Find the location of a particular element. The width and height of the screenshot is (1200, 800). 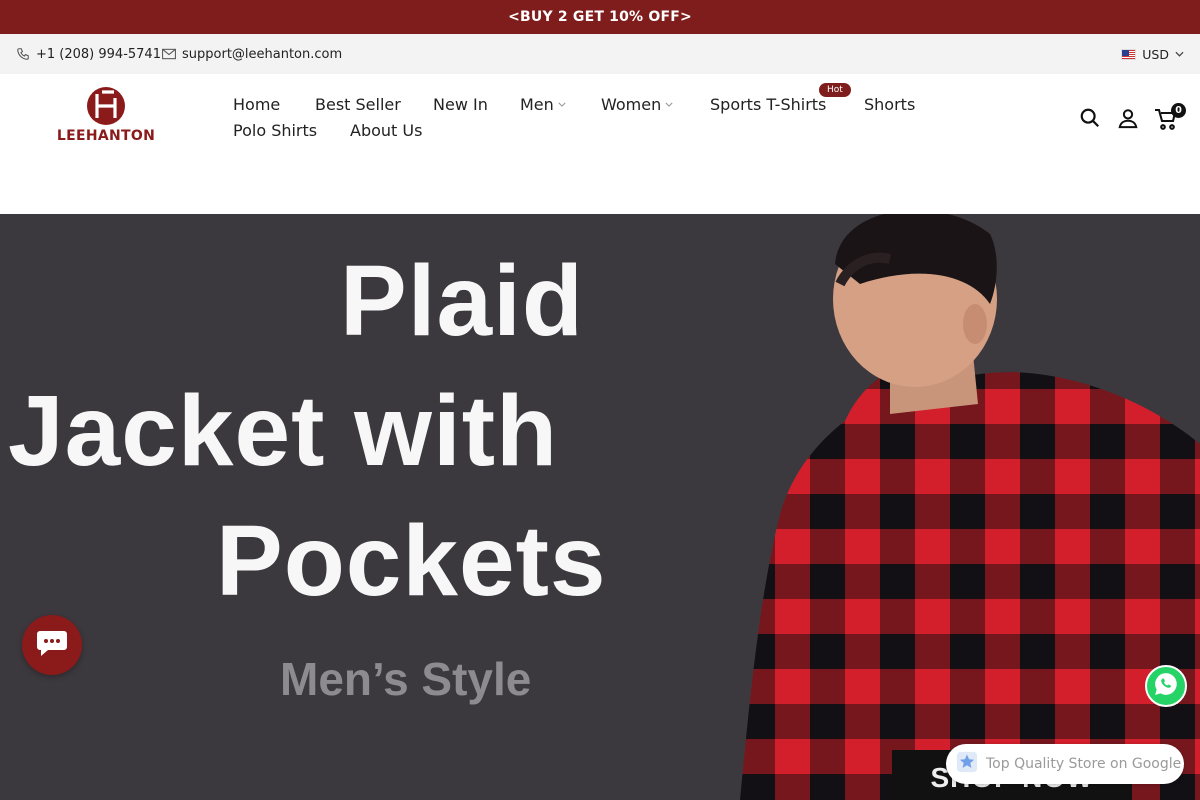

hot-badge: Hot is located at coordinates (835, 90).